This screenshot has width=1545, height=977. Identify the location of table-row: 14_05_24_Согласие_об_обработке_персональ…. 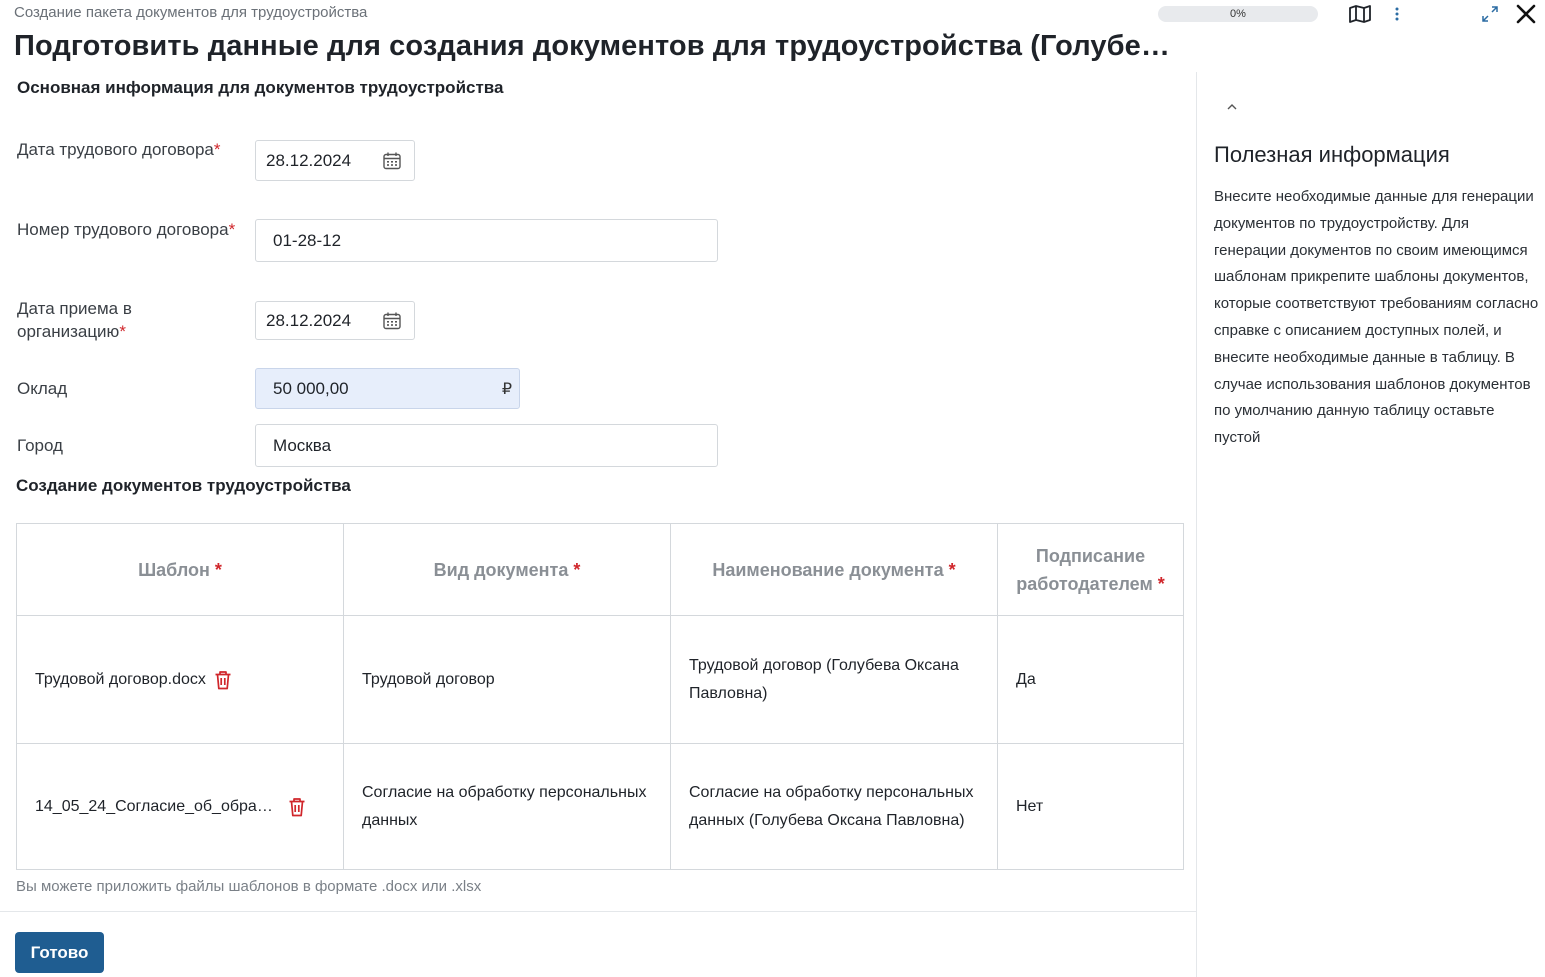
(600, 806).